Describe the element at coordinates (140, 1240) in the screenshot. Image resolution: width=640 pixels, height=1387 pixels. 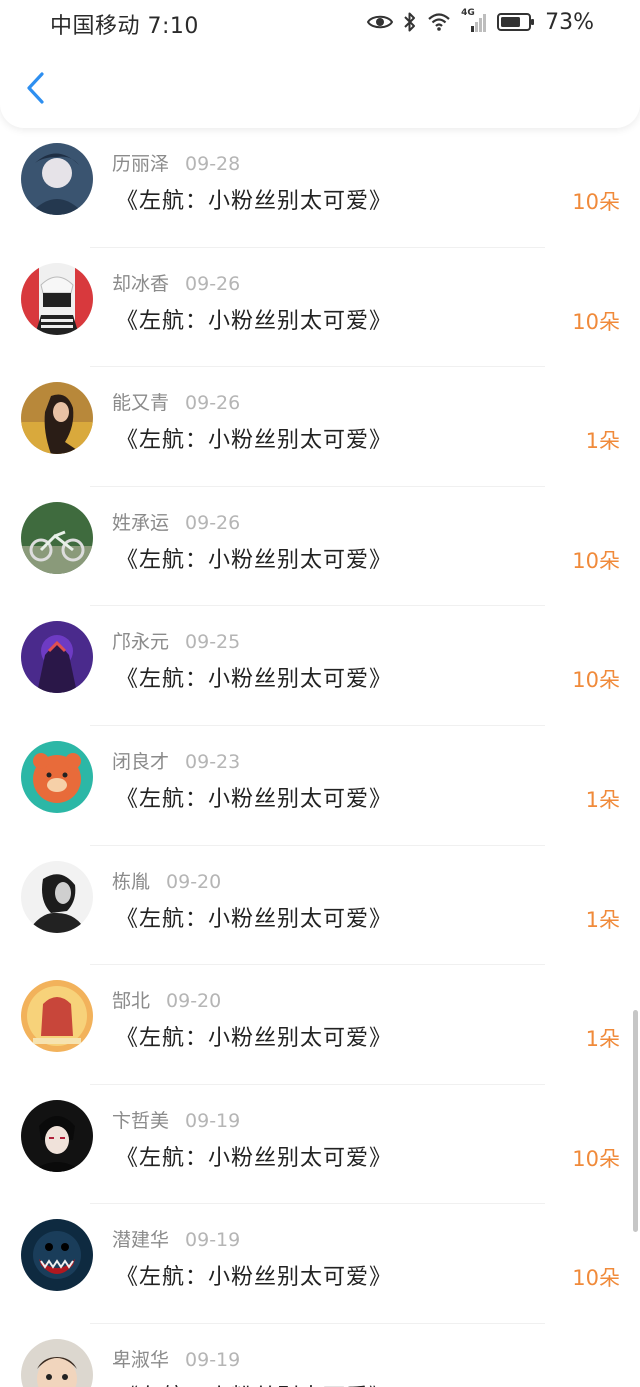
I see `user-name: 潜建华` at that location.